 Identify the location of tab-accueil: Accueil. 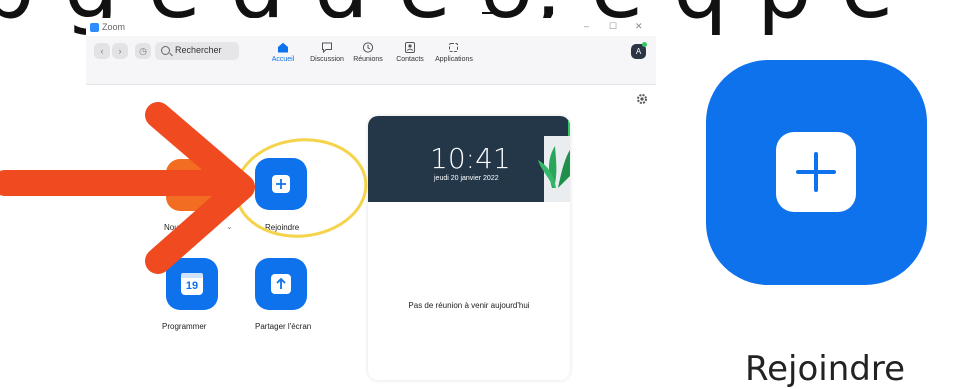
(283, 52).